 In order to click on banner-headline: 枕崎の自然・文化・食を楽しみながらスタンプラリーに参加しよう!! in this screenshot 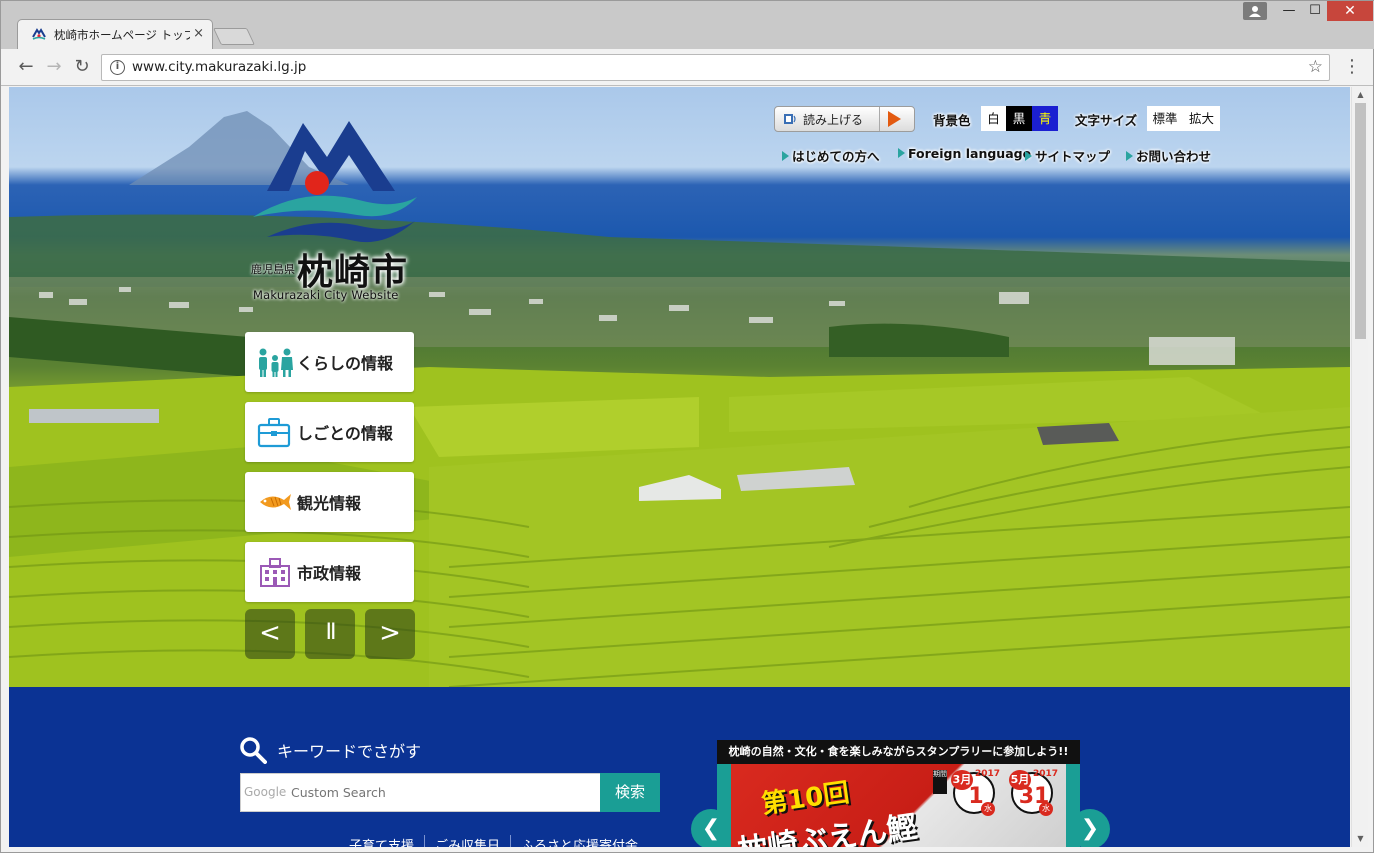, I will do `click(898, 752)`.